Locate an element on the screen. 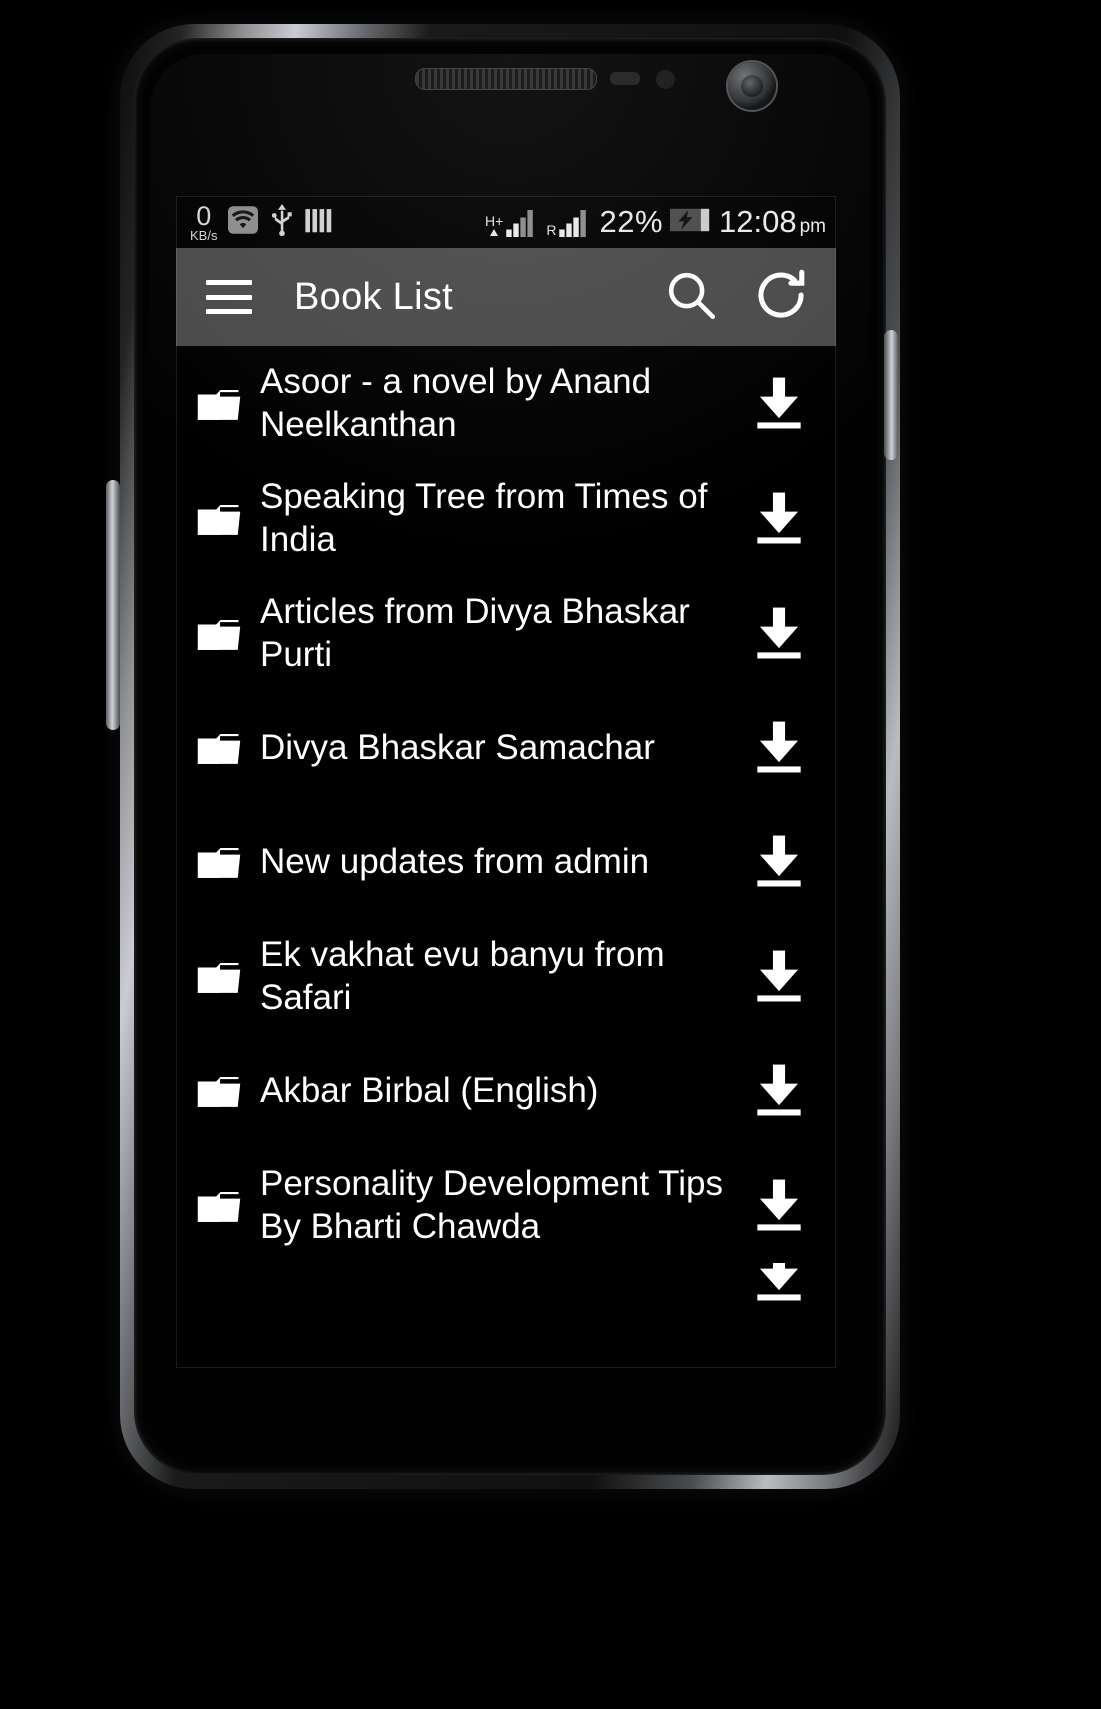 The image size is (1101, 1709). status-bar: 0 KB/s H+ R 22% 12:08 pm is located at coordinates (506, 222).